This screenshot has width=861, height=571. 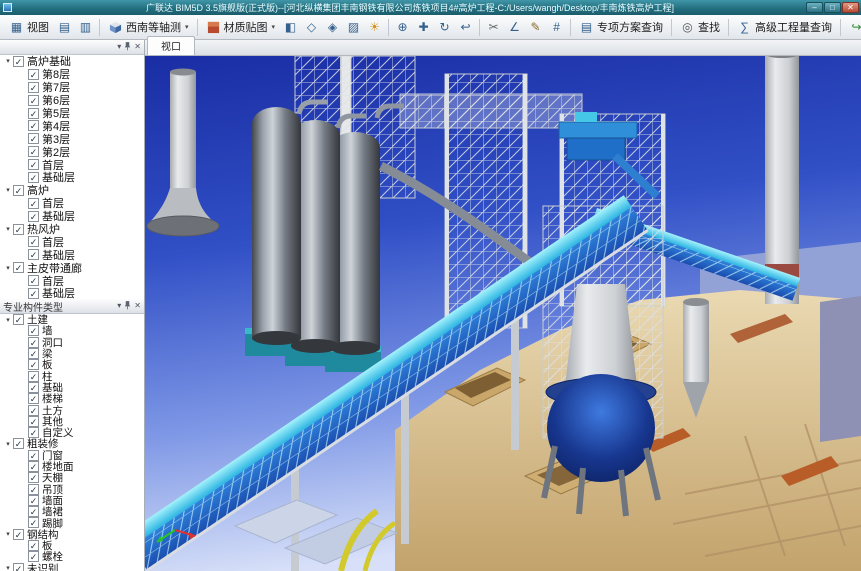 I want to click on tree-item: ▾ ✓ 高炉基础, so click(x=72, y=61).